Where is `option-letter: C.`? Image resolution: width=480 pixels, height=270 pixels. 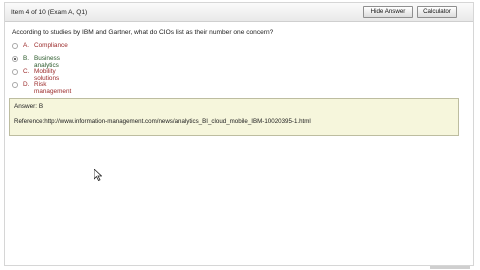
option-letter: C. is located at coordinates (26, 71).